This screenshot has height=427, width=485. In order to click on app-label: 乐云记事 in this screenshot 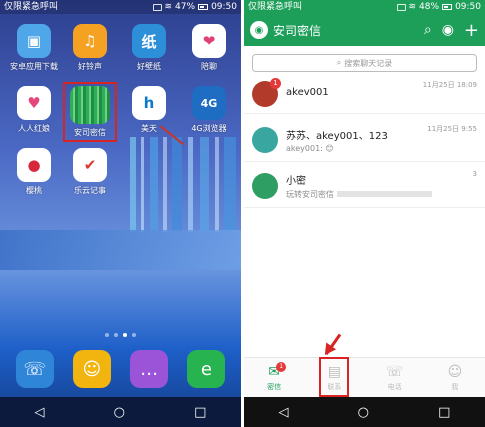, I will do `click(90, 190)`.